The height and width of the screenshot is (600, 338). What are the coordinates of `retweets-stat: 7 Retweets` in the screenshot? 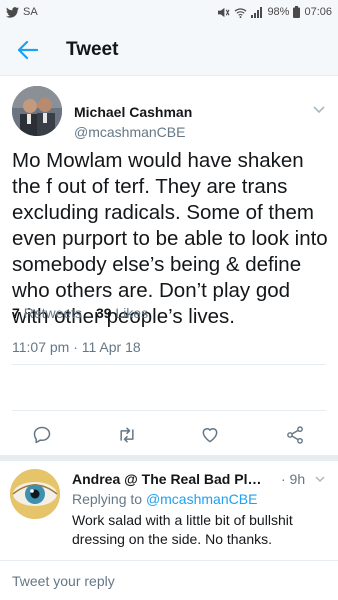 It's located at (47, 313).